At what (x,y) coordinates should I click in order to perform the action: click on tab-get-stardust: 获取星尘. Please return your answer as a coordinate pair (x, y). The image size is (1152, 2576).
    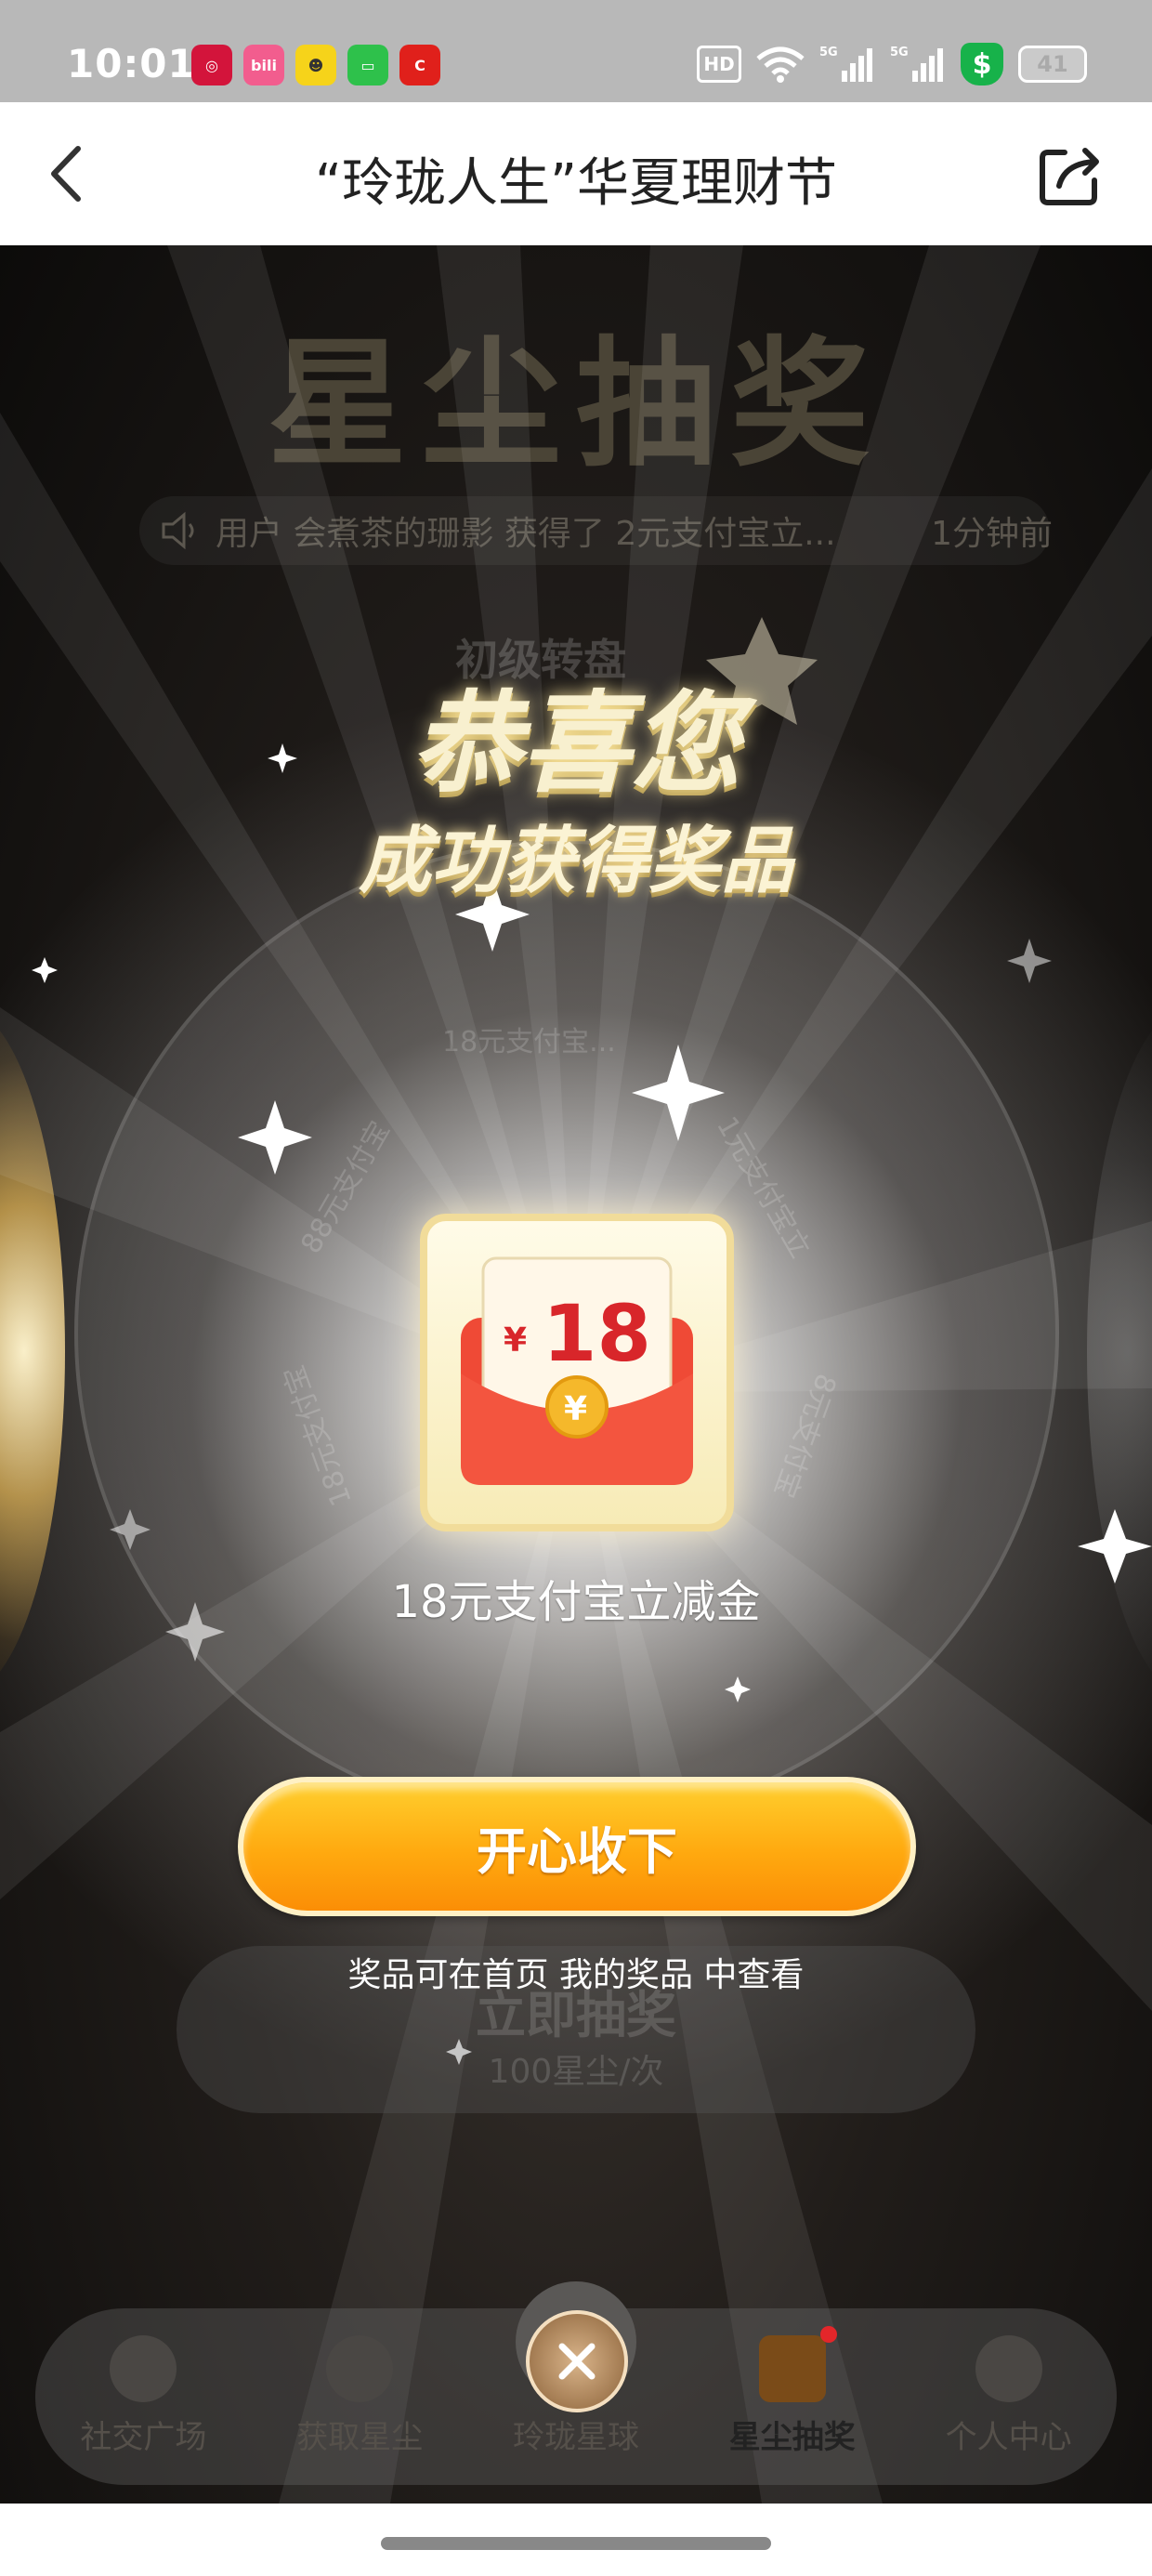
    Looking at the image, I should click on (359, 2396).